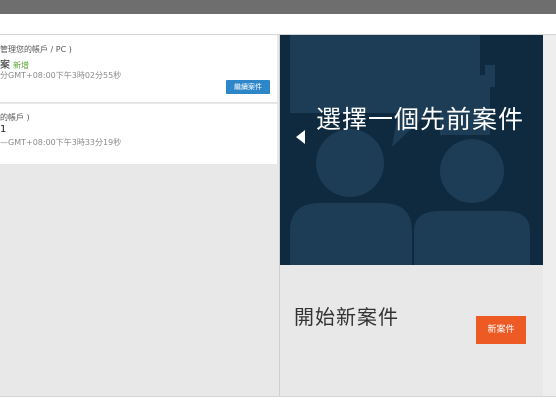 The height and width of the screenshot is (400, 556). Describe the element at coordinates (3, 129) in the screenshot. I see `case-title: 1` at that location.